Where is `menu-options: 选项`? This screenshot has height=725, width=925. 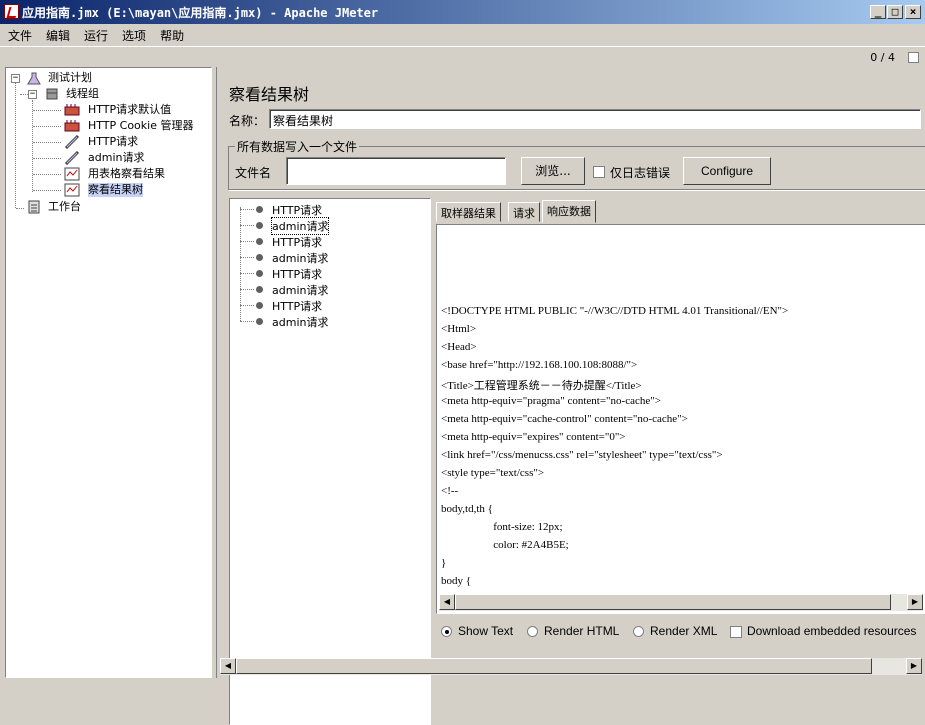 menu-options: 选项 is located at coordinates (133, 34).